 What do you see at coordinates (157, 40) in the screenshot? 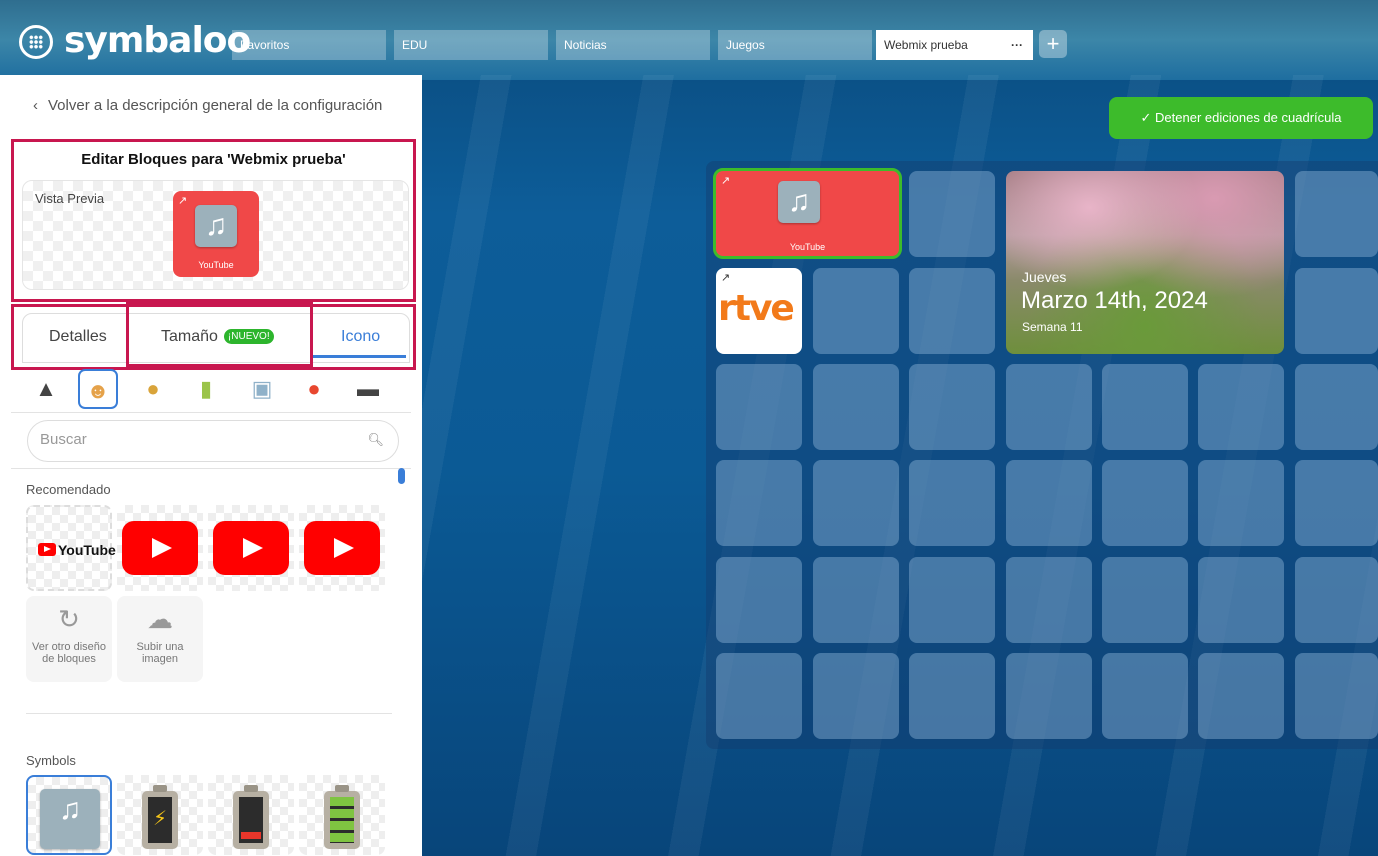
I see `symbaloo-logo: symbaloo` at bounding box center [157, 40].